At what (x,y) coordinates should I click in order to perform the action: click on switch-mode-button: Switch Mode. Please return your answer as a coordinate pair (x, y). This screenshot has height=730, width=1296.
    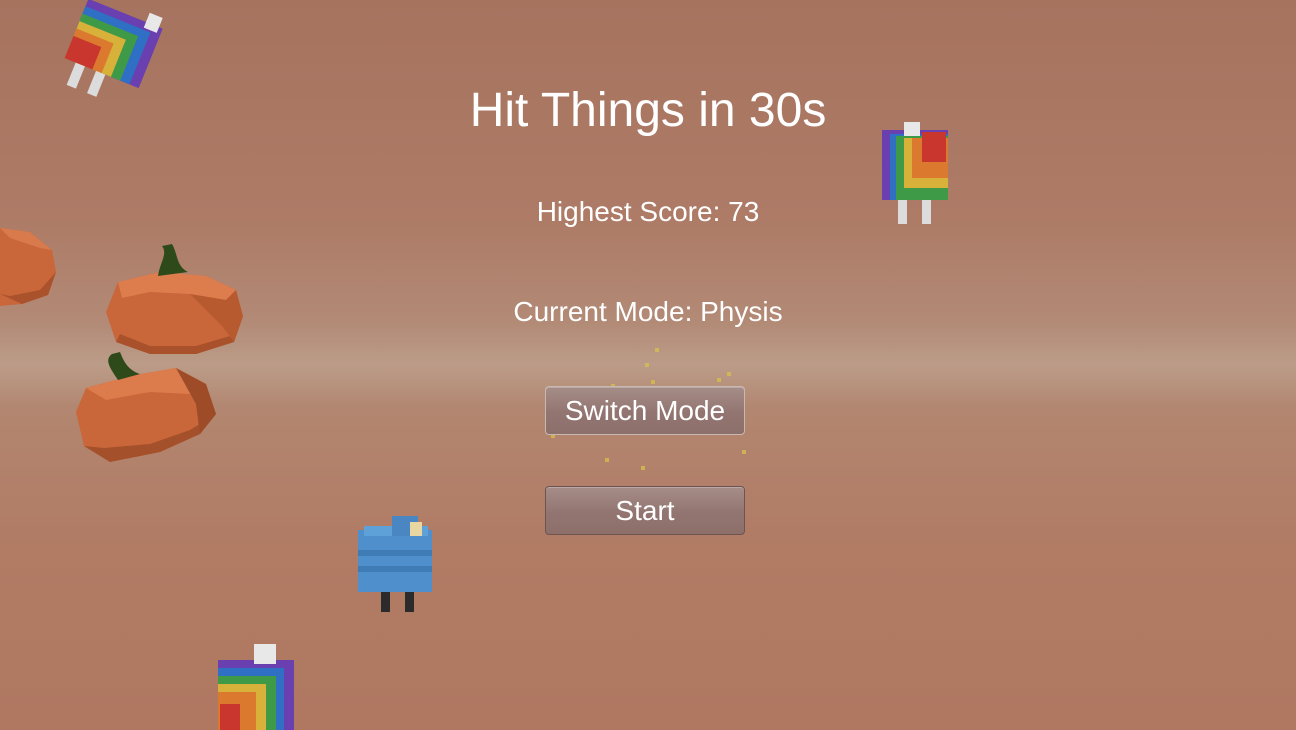
    Looking at the image, I should click on (645, 410).